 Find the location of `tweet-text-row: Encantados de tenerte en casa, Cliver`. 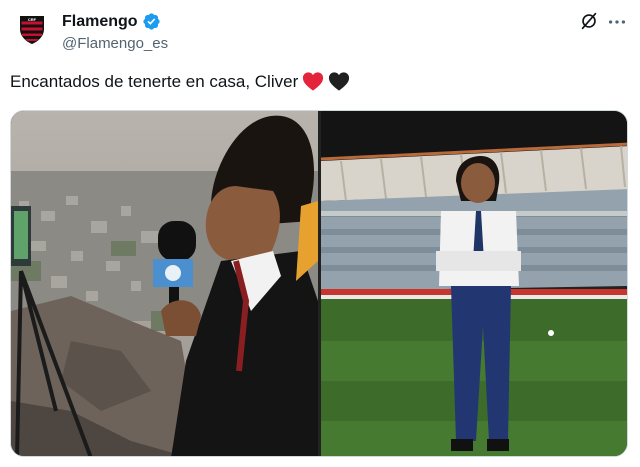

tweet-text-row: Encantados de tenerte en casa, Cliver is located at coordinates (180, 81).